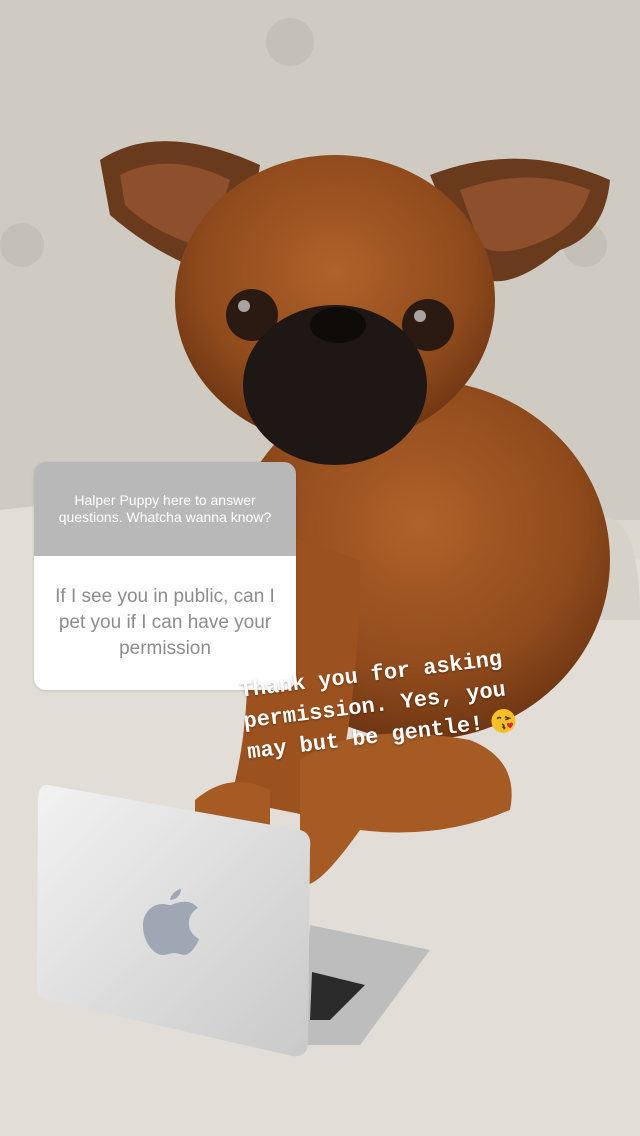 Image resolution: width=640 pixels, height=1136 pixels. What do you see at coordinates (503, 721) in the screenshot?
I see `kissing-face-with-heart-emoji` at bounding box center [503, 721].